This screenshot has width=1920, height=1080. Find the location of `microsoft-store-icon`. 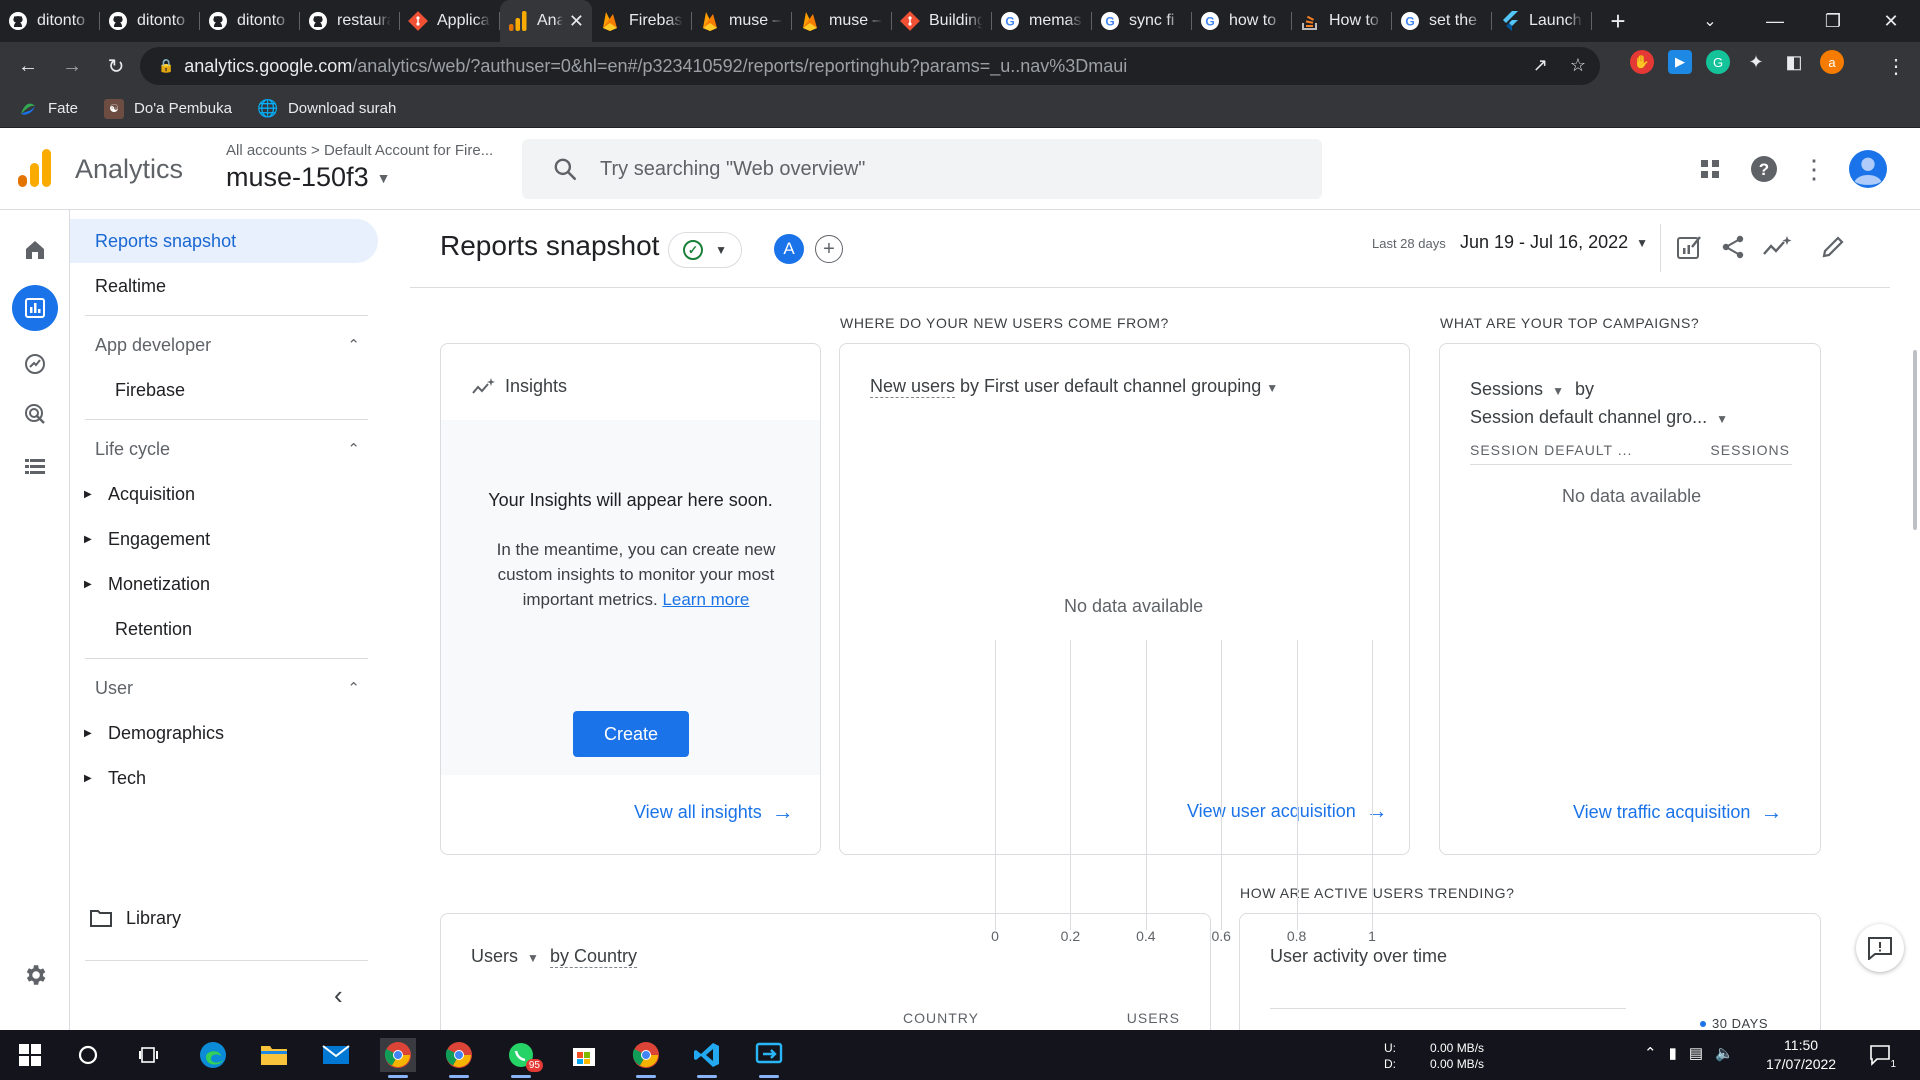

microsoft-store-icon is located at coordinates (584, 1055).